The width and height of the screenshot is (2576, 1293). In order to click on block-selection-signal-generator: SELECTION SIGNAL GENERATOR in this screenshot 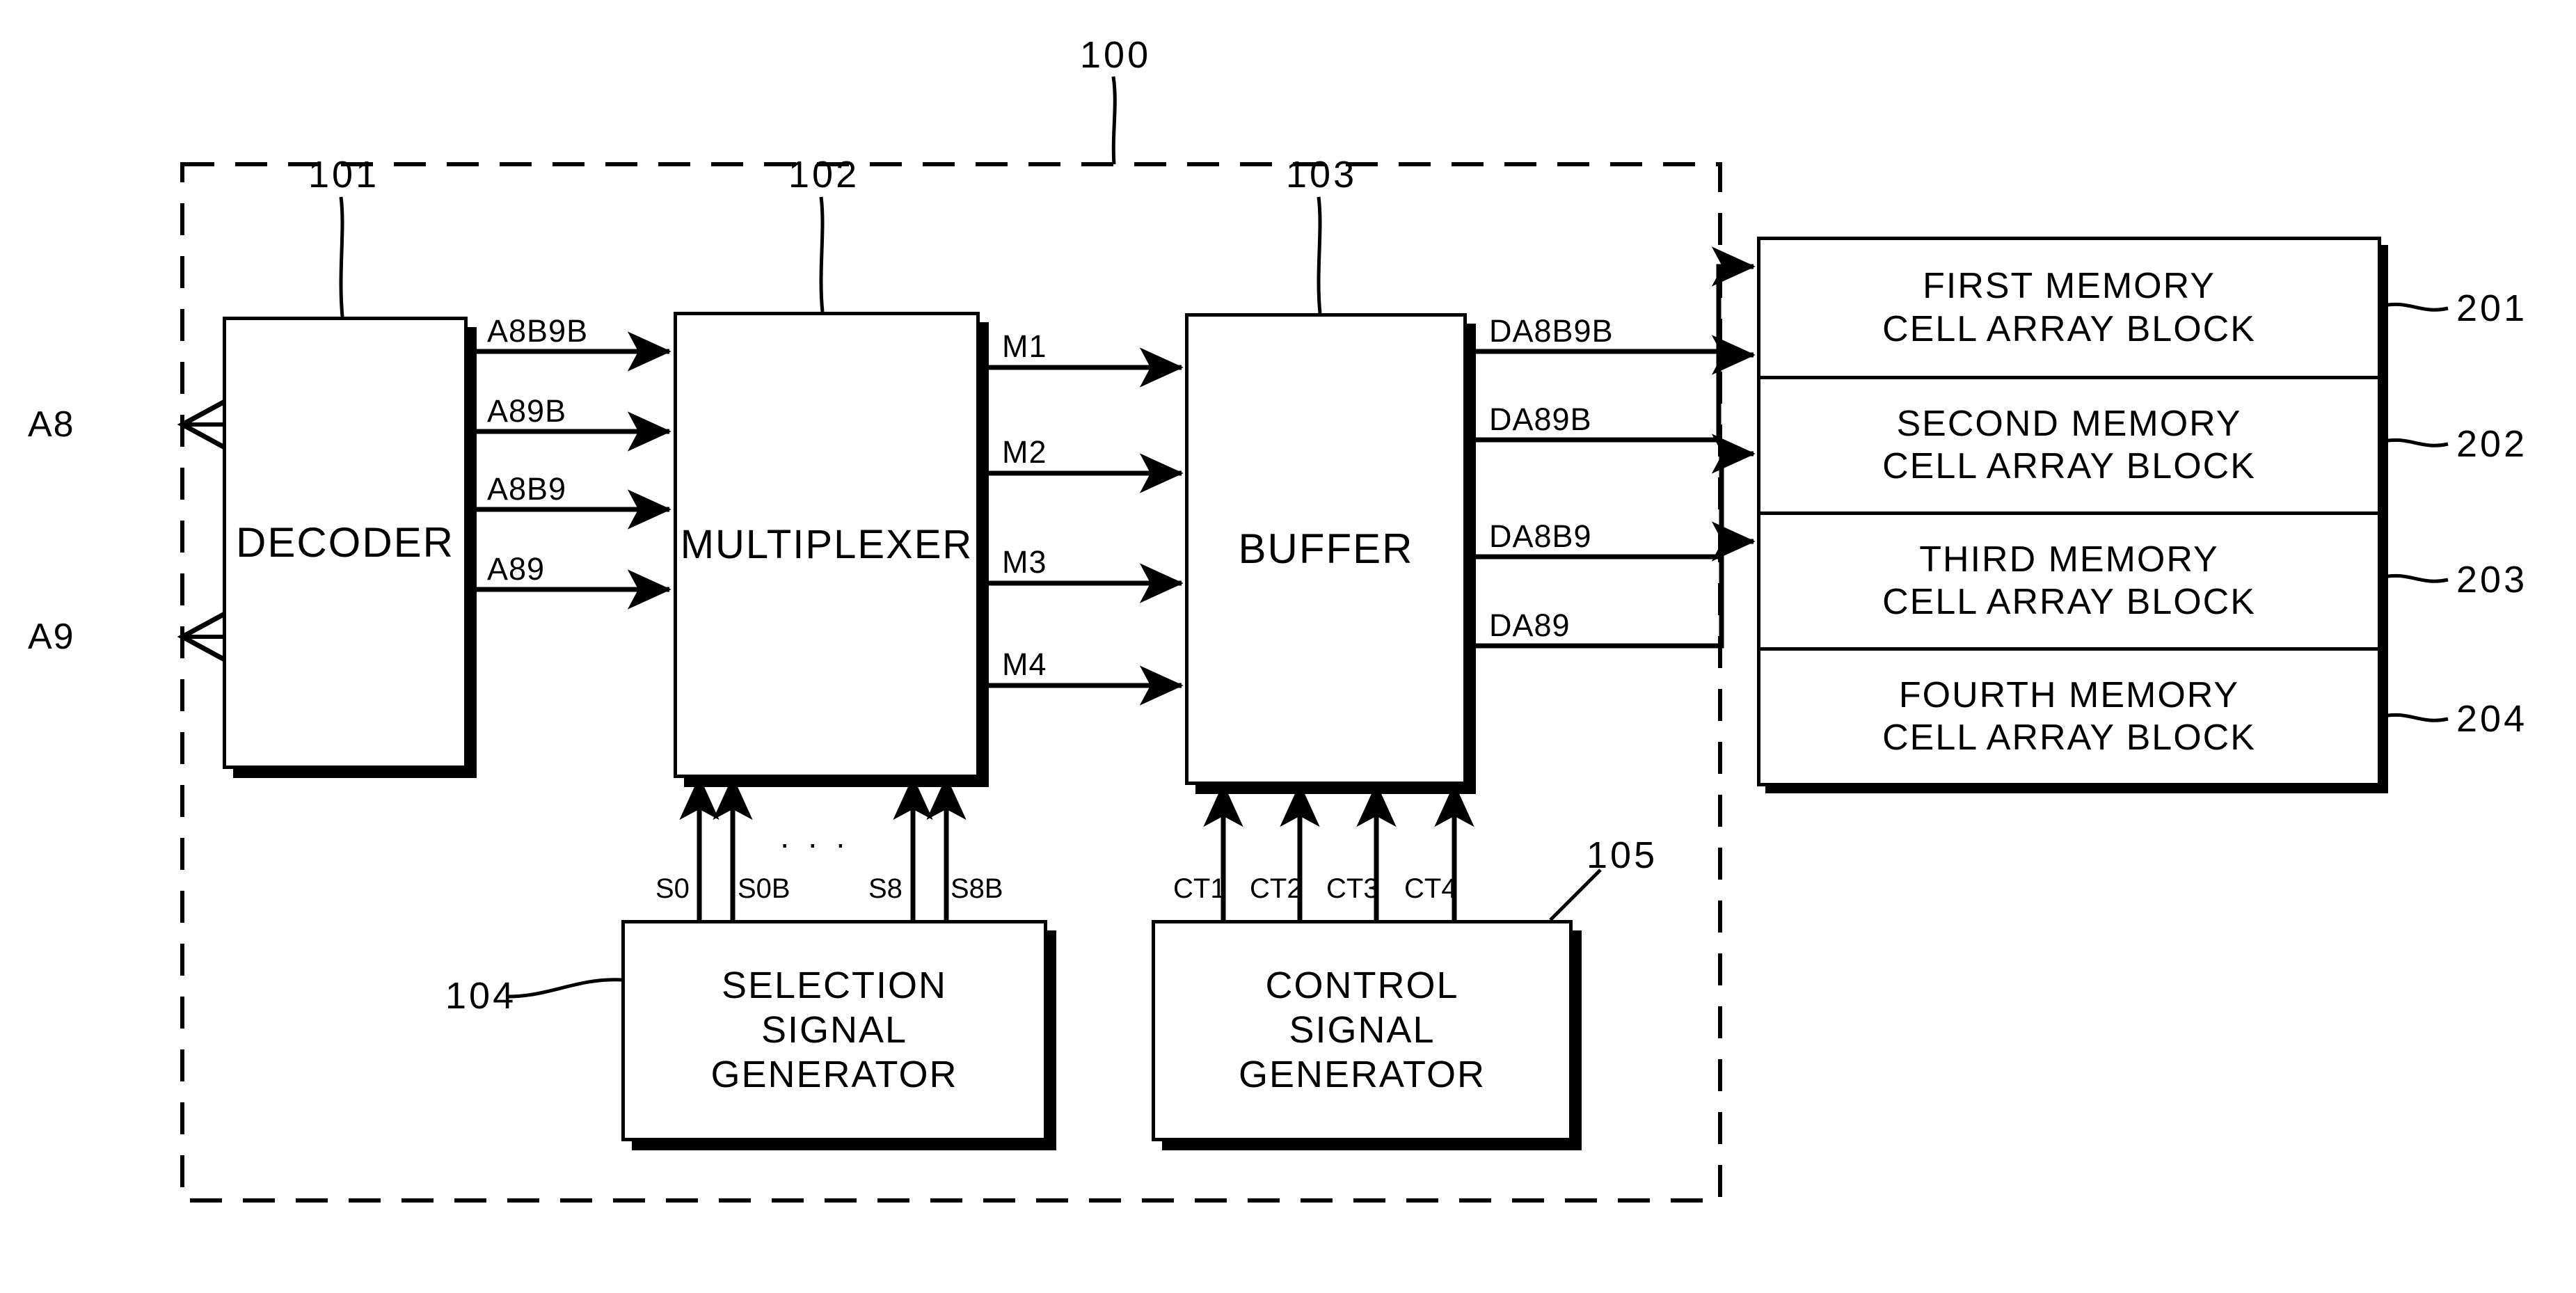, I will do `click(834, 1030)`.